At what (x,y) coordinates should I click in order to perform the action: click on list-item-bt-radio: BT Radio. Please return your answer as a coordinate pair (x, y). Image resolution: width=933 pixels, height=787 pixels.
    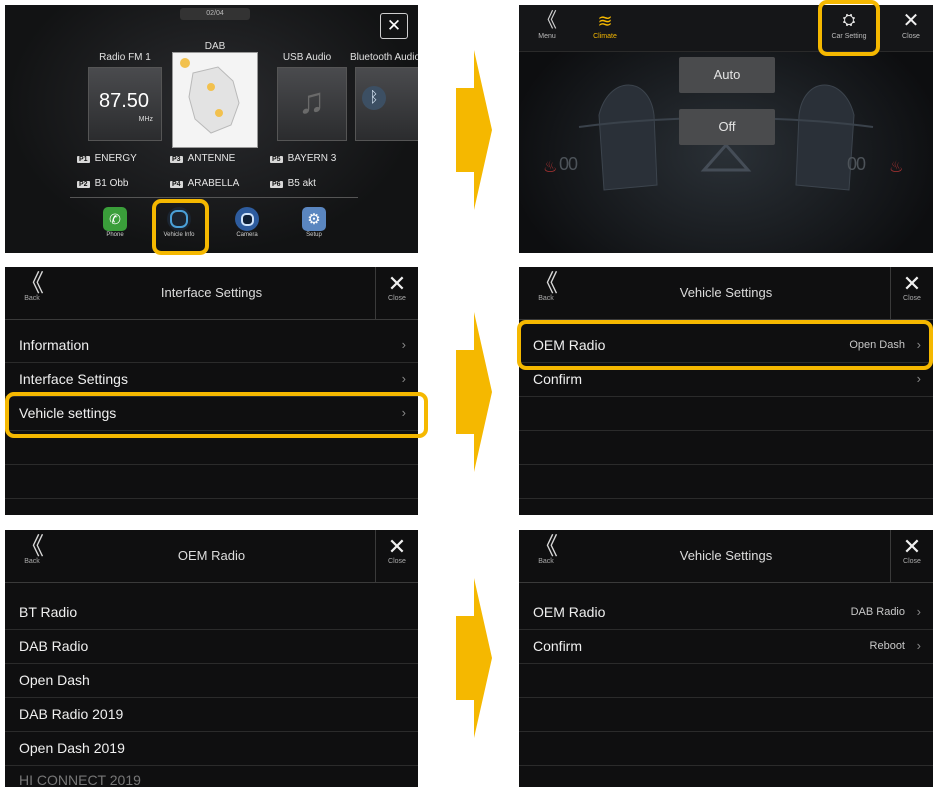
    Looking at the image, I should click on (211, 613).